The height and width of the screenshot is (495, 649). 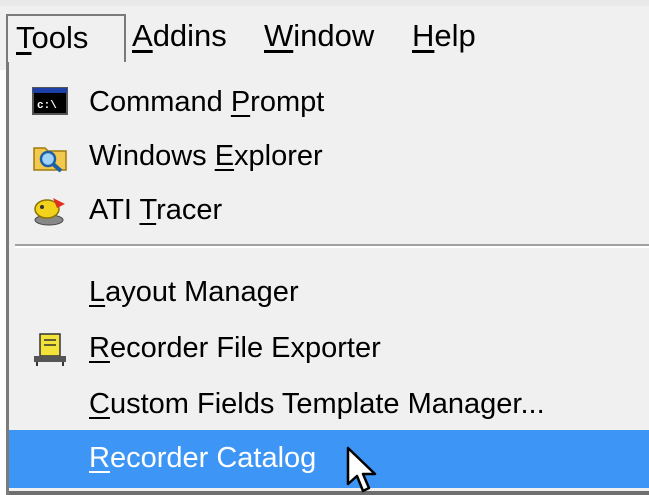 What do you see at coordinates (324, 3) in the screenshot?
I see `menubar-edge` at bounding box center [324, 3].